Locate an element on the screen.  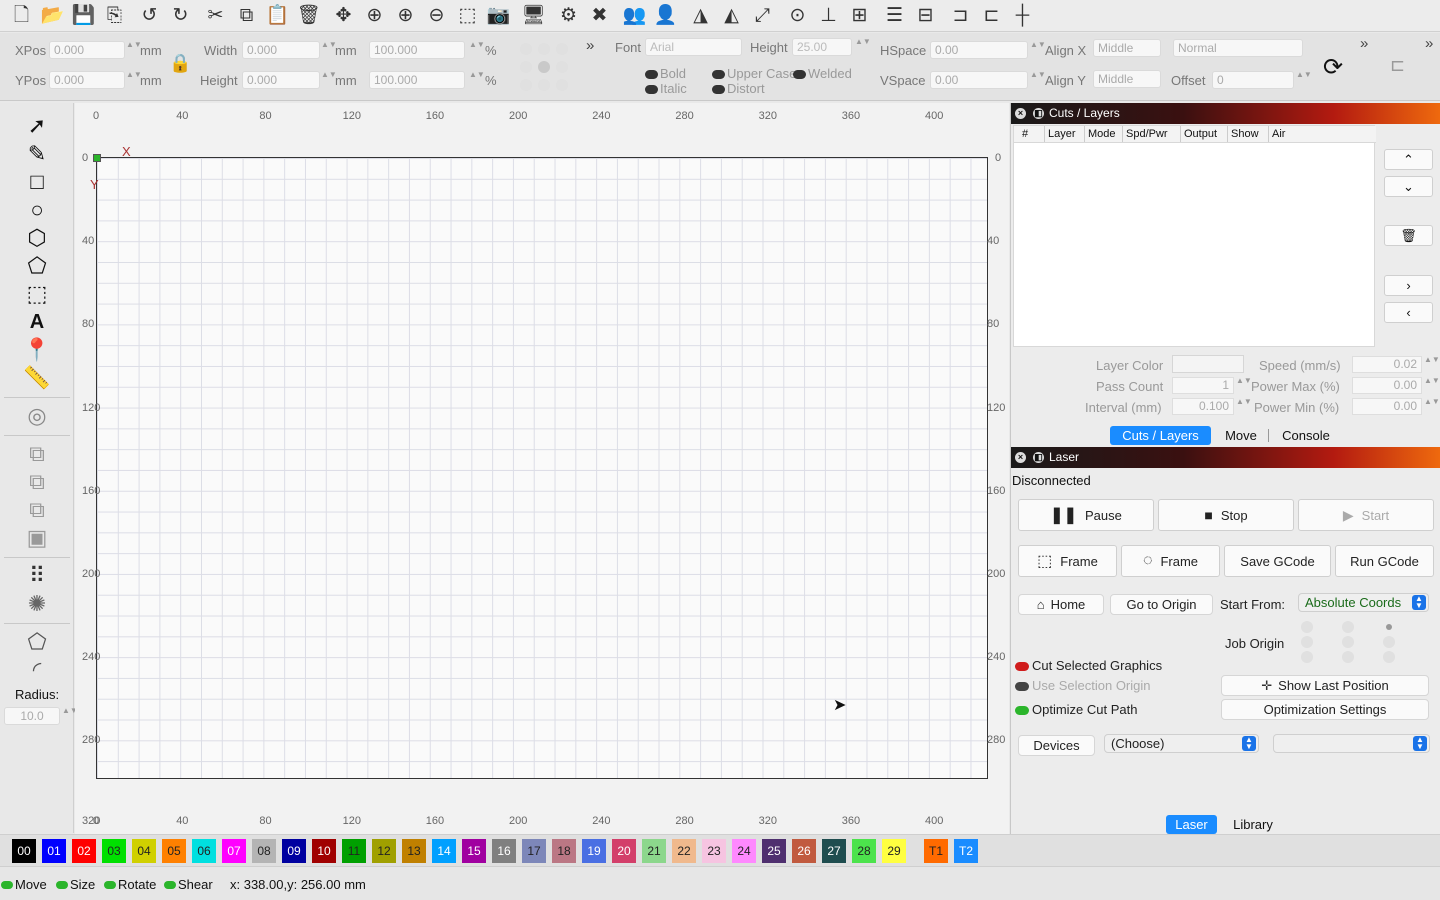
sync-icon: ⟳ is located at coordinates (1333, 67).